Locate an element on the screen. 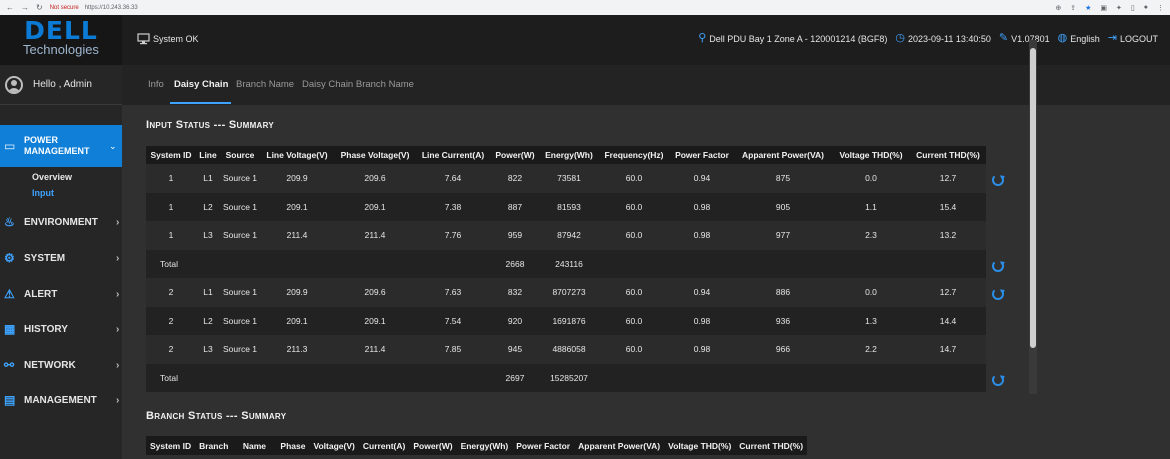  not-secure-badge: Not secure is located at coordinates (64, 8).